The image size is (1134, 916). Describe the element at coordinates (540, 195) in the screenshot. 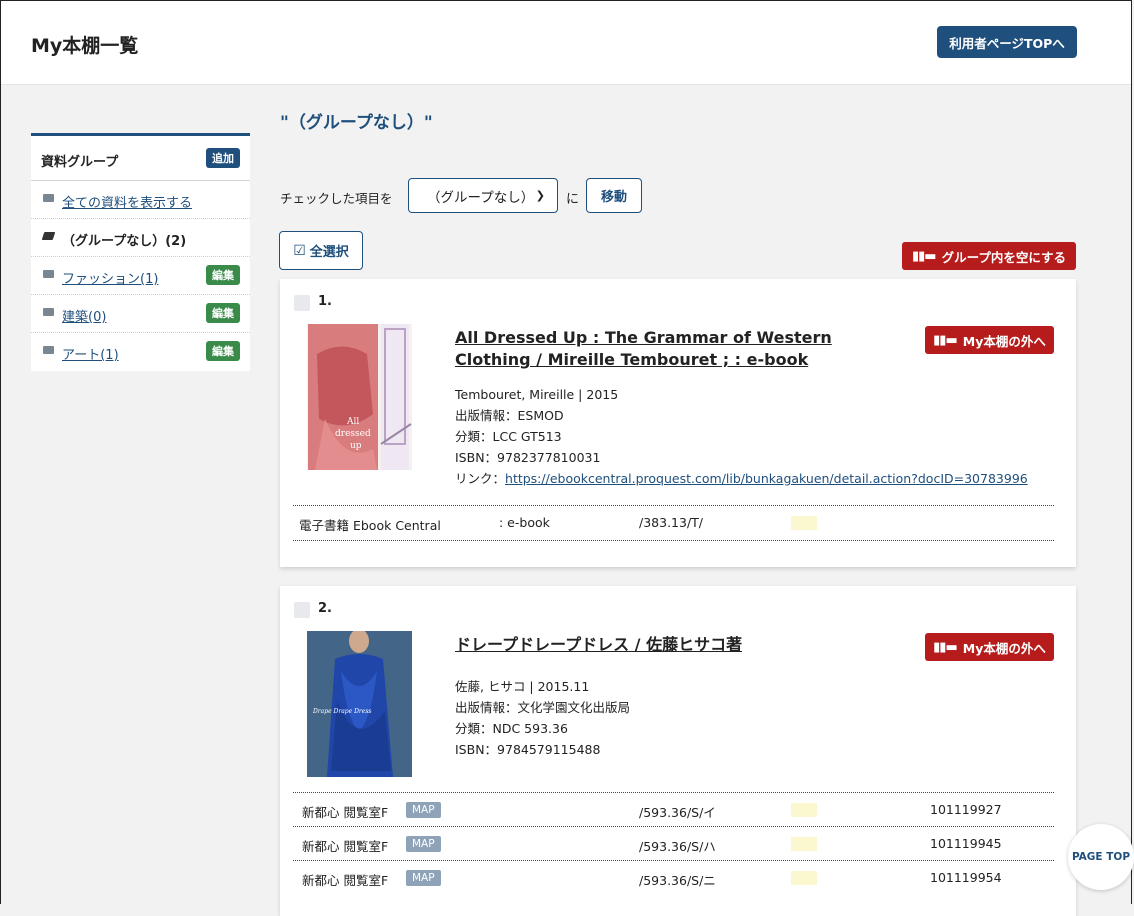

I see `chevron-down-icon: ❯` at that location.